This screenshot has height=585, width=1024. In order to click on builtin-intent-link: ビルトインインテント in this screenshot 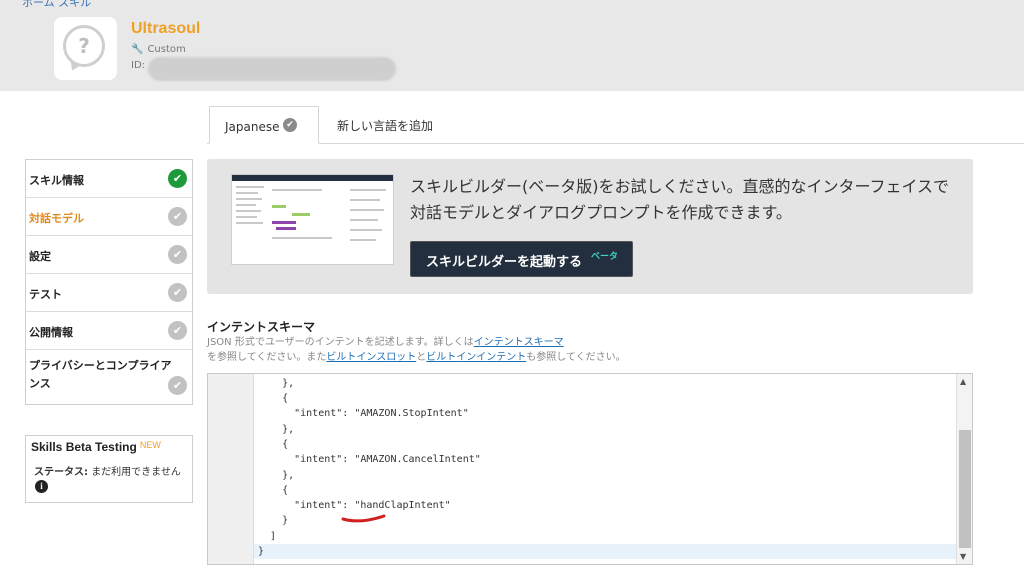, I will do `click(476, 357)`.